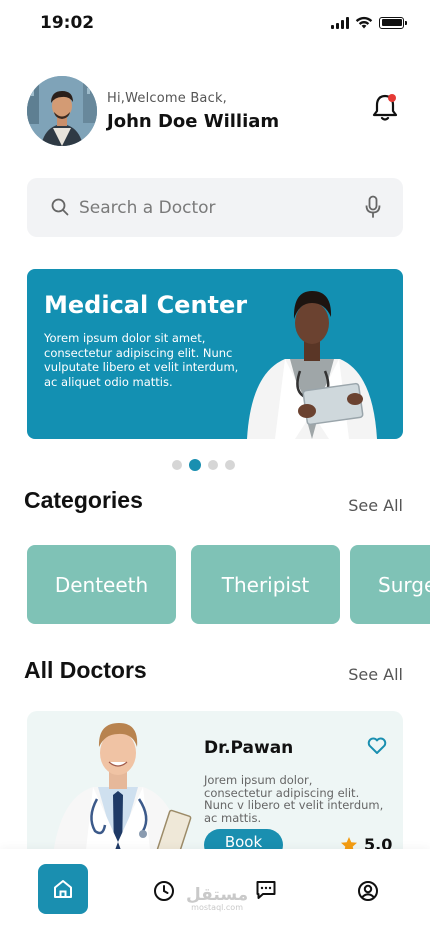 This screenshot has height=932, width=430. Describe the element at coordinates (83, 500) in the screenshot. I see `categories-title: Categories` at that location.